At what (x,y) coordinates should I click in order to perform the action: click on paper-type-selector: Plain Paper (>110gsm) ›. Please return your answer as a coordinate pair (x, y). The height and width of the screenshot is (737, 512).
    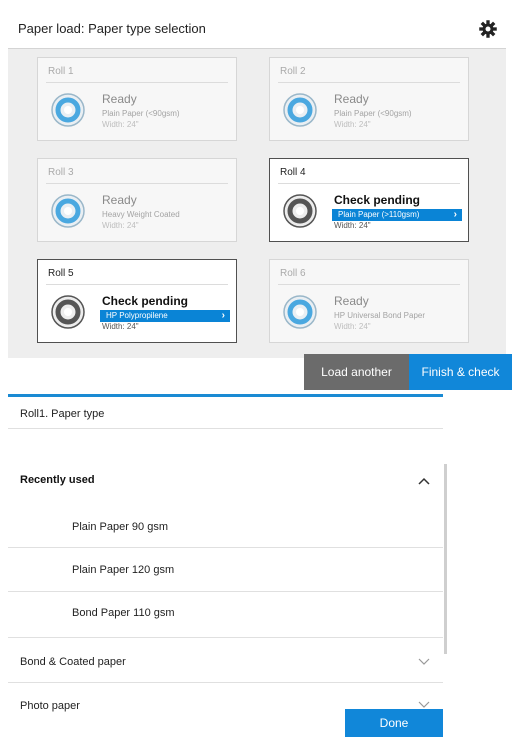
    Looking at the image, I should click on (397, 215).